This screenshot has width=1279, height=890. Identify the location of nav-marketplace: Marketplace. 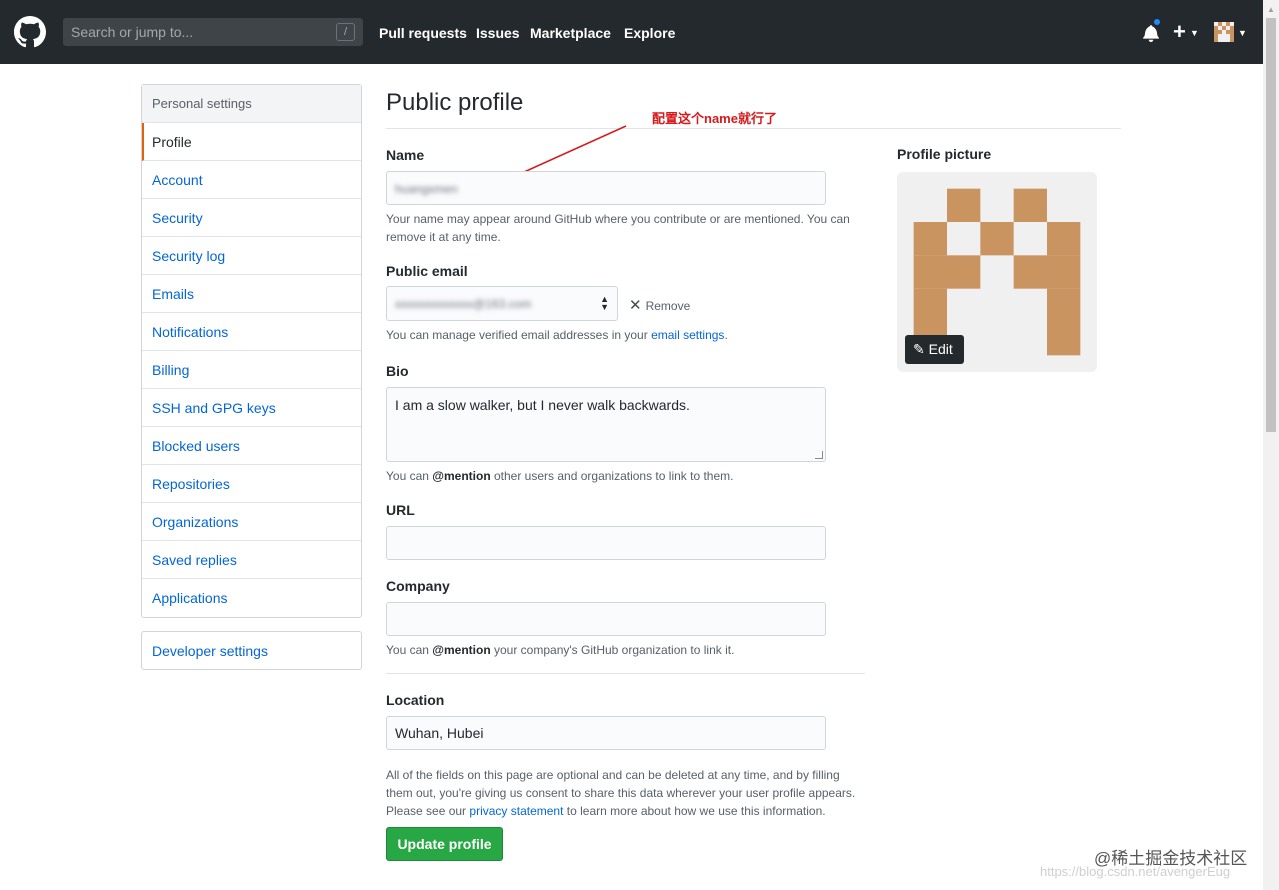
(570, 33).